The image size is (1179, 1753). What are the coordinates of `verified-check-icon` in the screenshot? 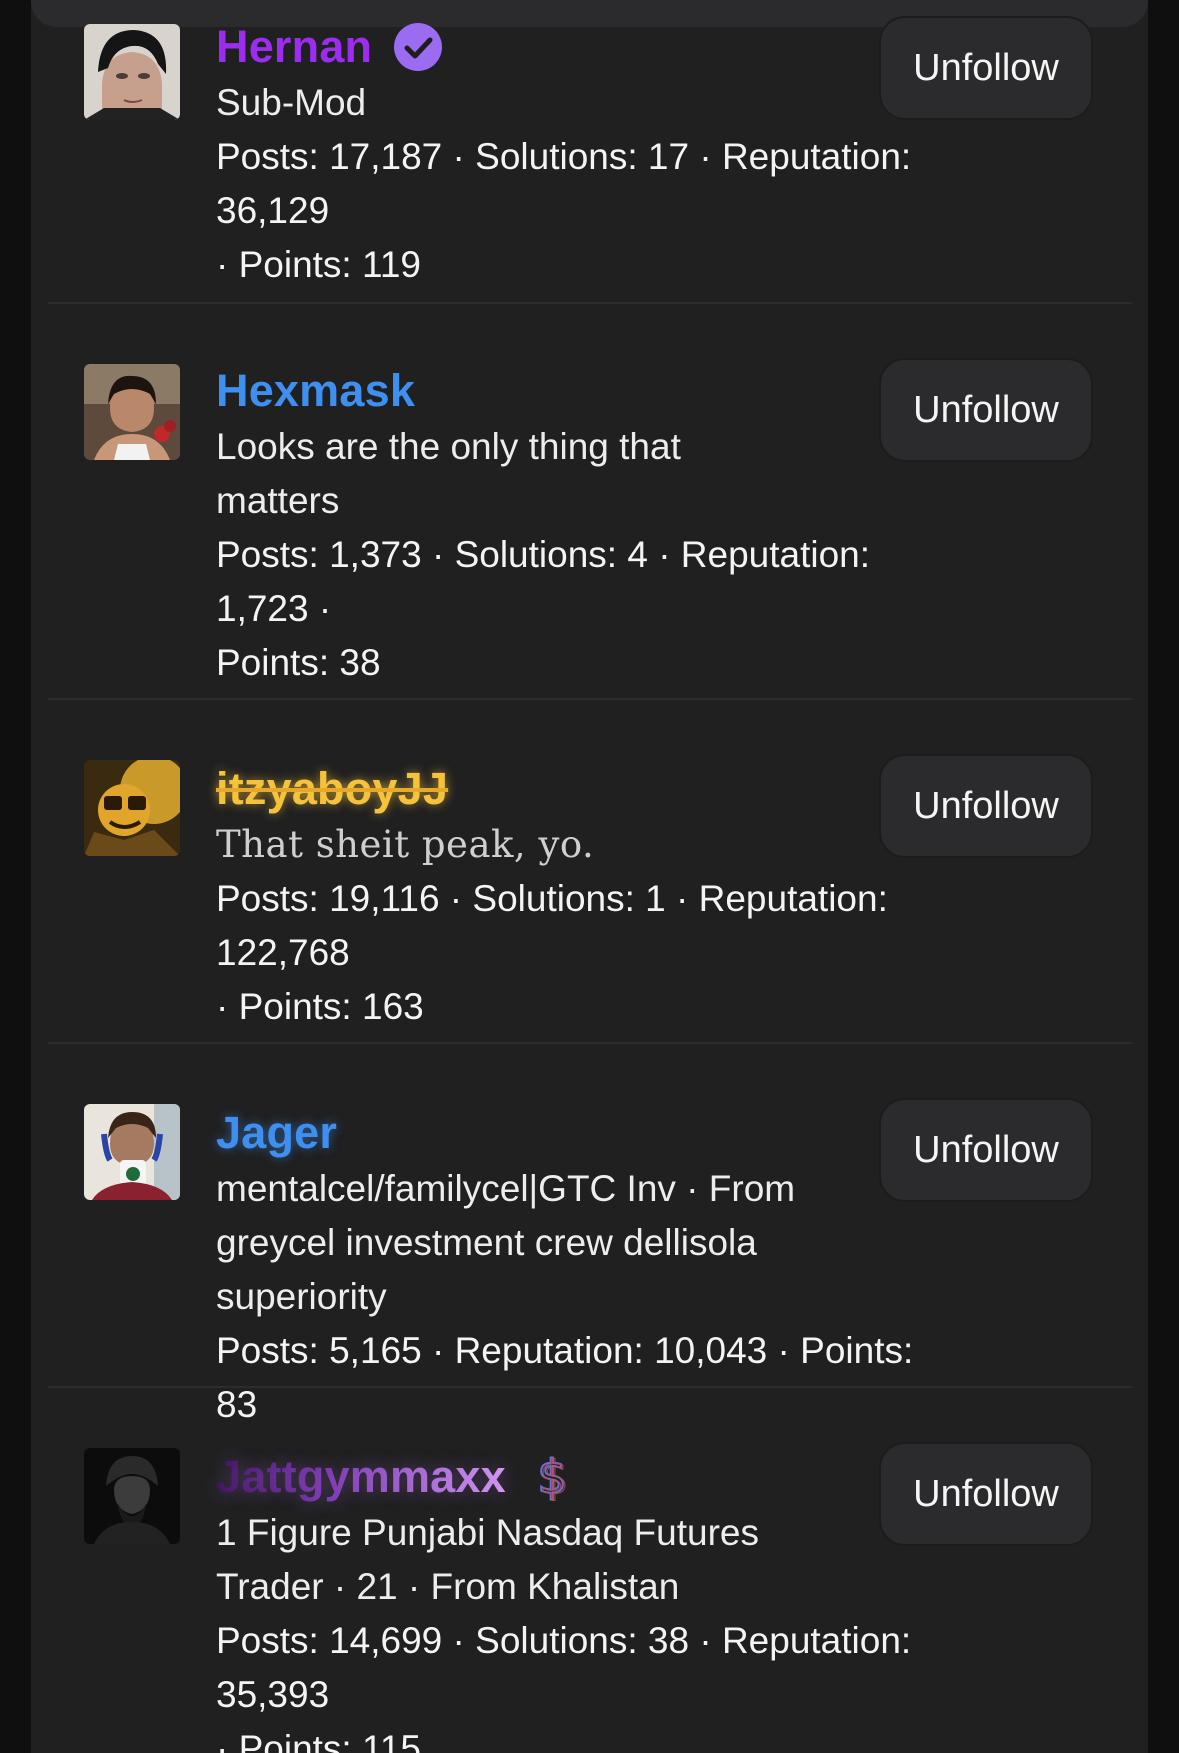 It's located at (418, 47).